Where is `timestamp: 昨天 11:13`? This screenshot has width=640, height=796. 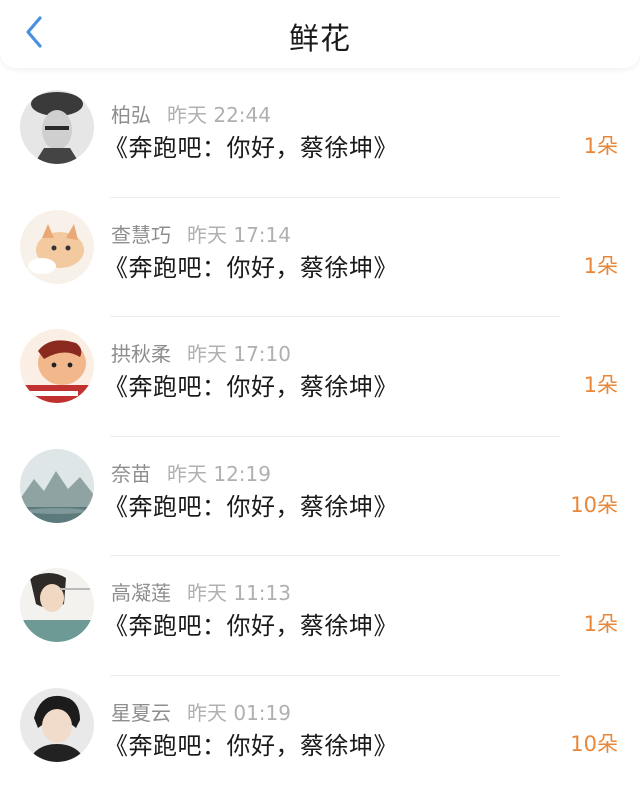 timestamp: 昨天 11:13 is located at coordinates (239, 593).